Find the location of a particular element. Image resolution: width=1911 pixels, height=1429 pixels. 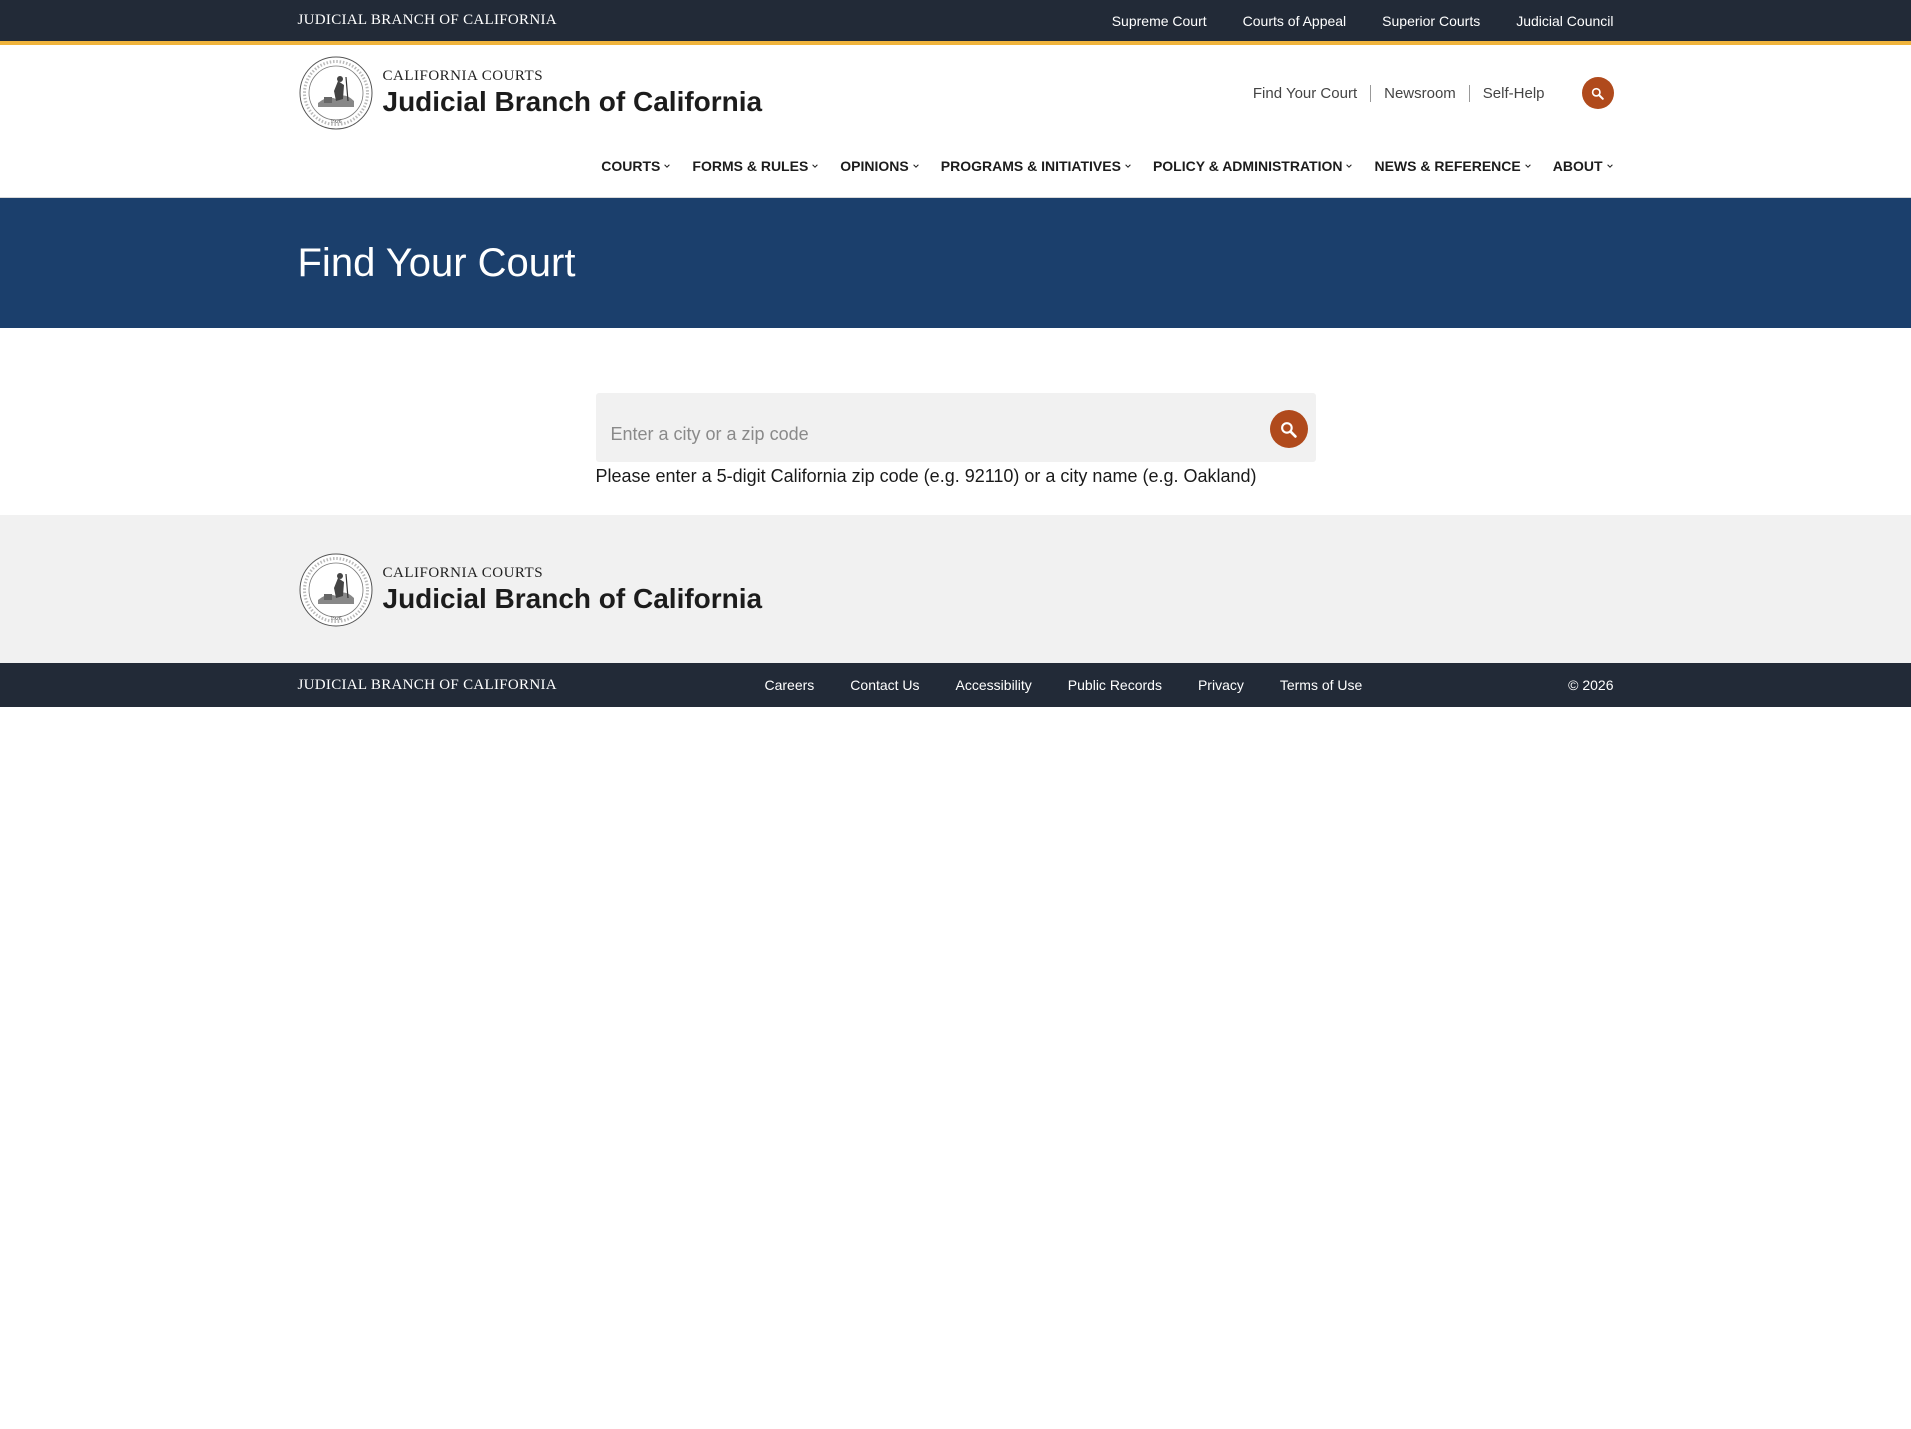

footer-brand: JUDICIAL BRANCH OF CALIFORNIA is located at coordinates (427, 684).